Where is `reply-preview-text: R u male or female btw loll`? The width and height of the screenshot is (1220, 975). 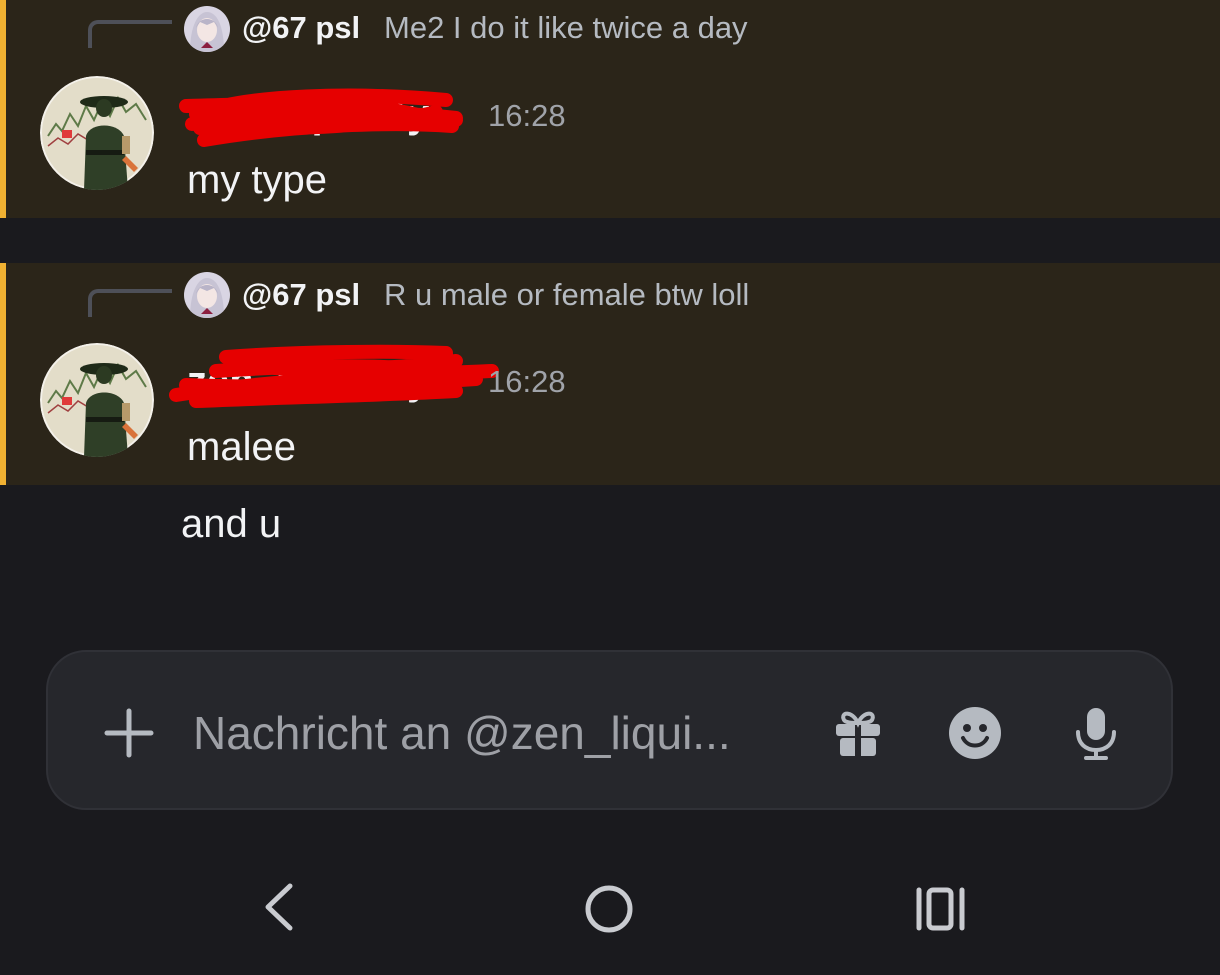 reply-preview-text: R u male or female btw loll is located at coordinates (566, 295).